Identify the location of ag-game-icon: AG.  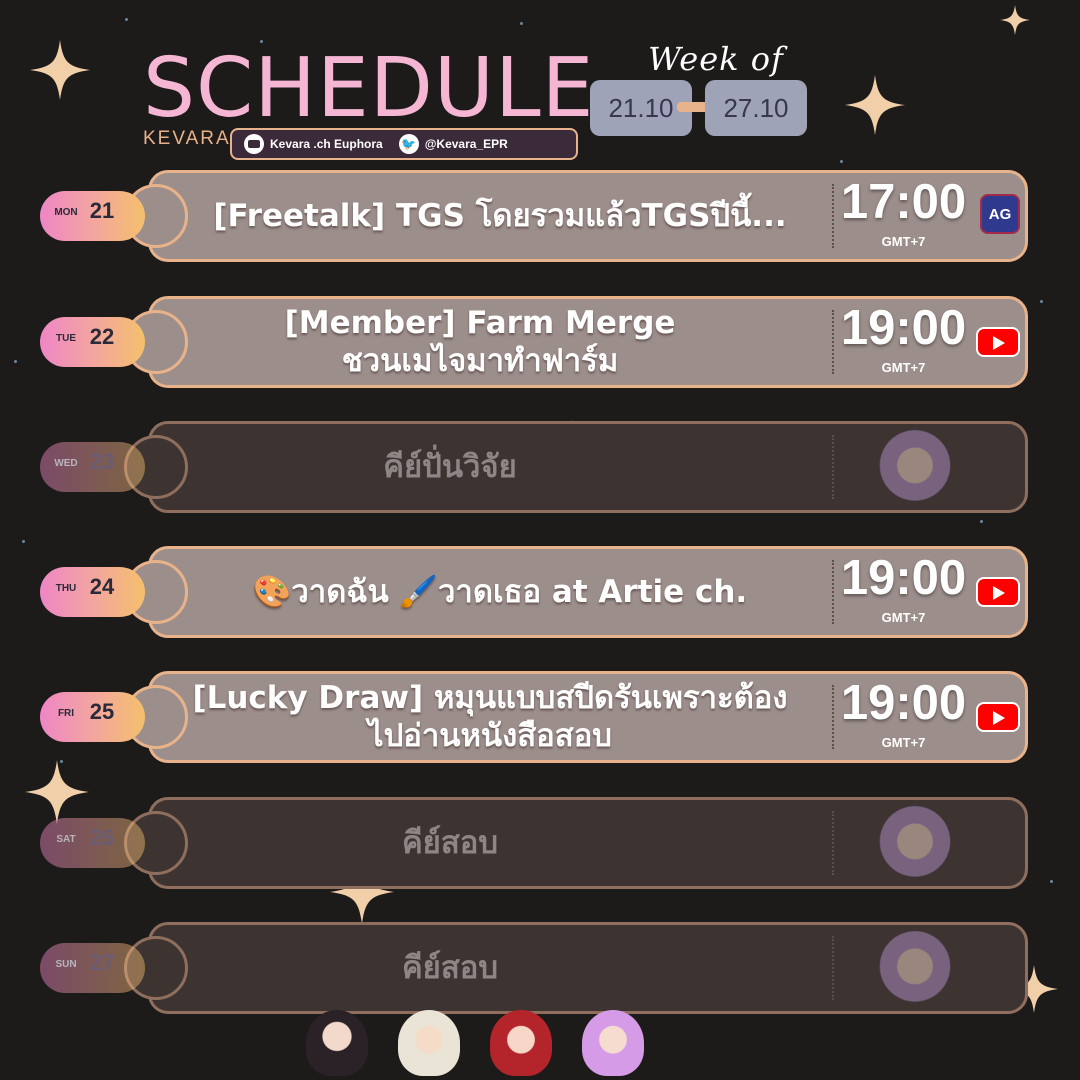
(1000, 214).